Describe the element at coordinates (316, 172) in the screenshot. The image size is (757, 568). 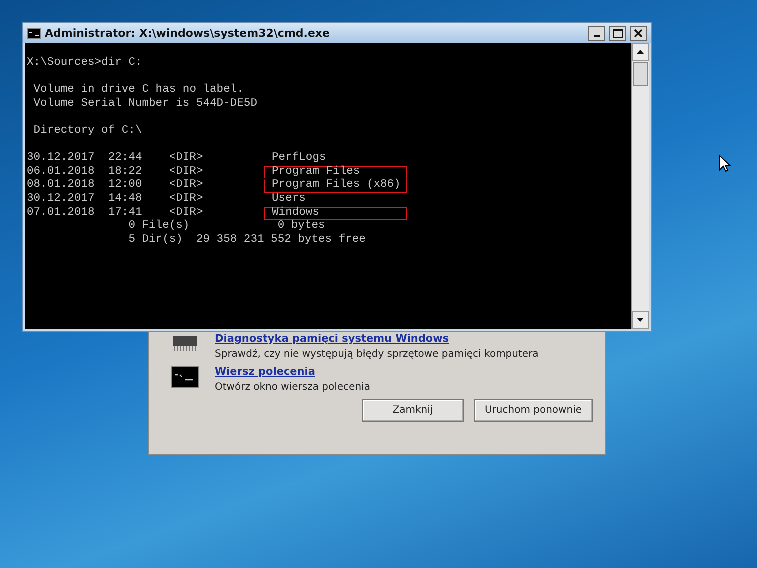
I see `folder-name: Program Files` at that location.